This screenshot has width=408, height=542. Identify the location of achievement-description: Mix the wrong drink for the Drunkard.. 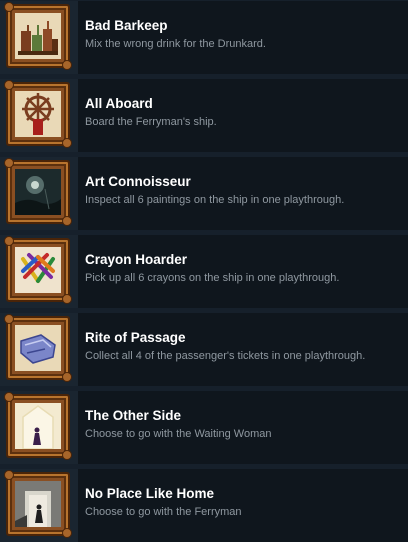
(175, 44).